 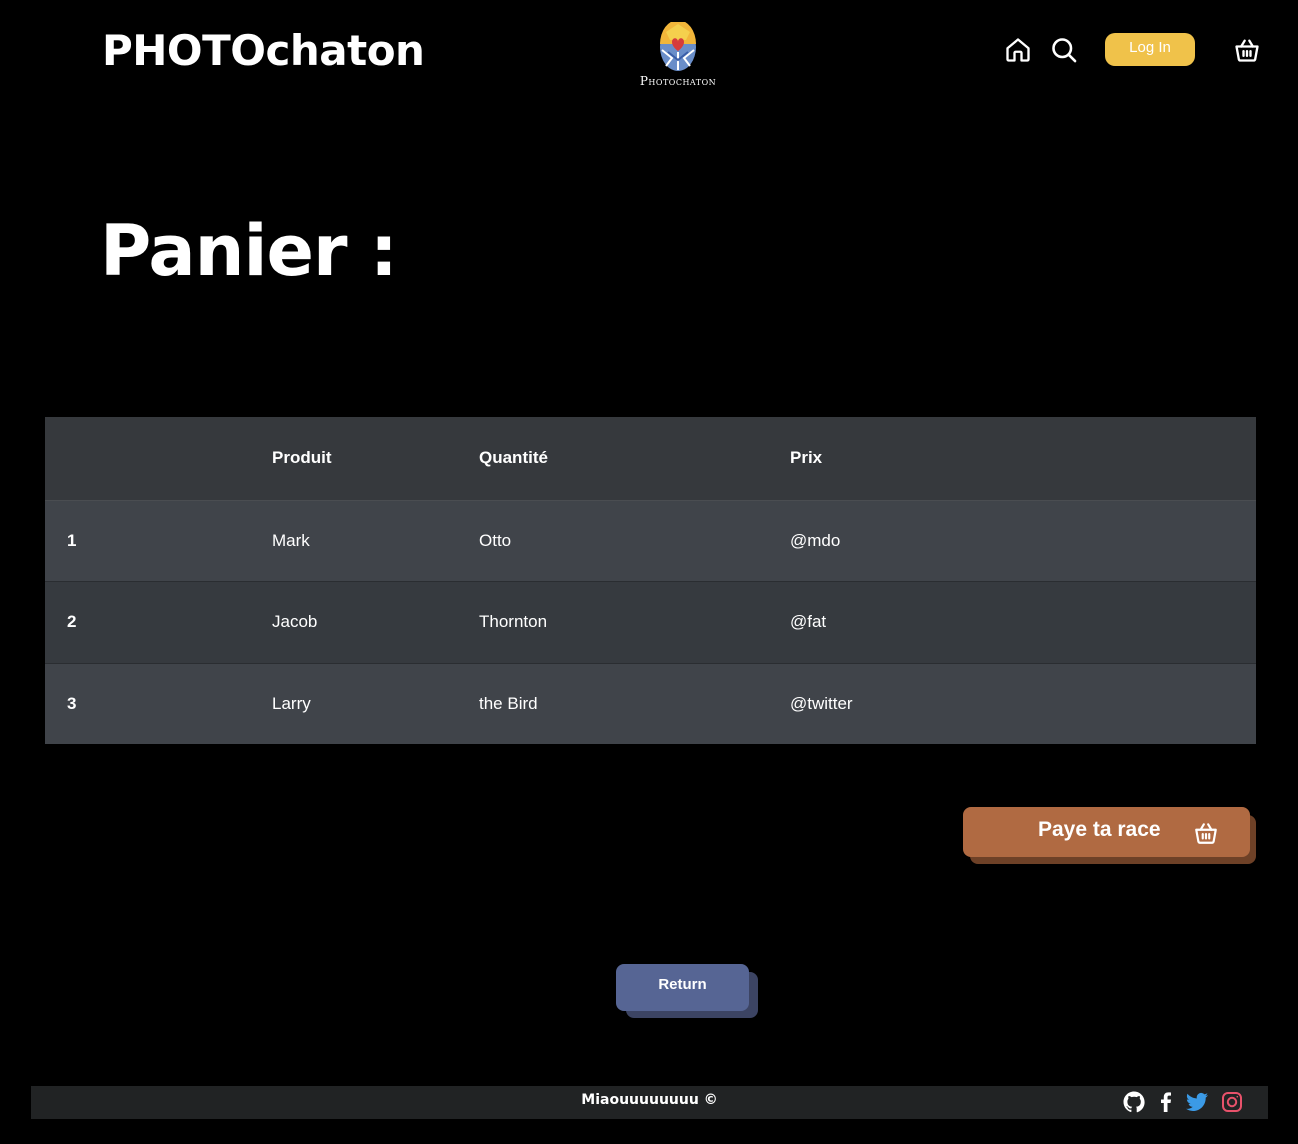 I want to click on row-index: 3, so click(x=72, y=703).